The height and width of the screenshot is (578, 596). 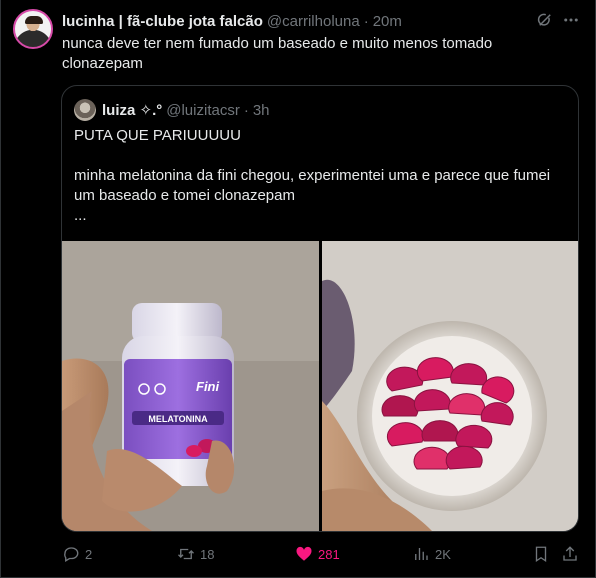 What do you see at coordinates (203, 110) in the screenshot?
I see `quoted-author-handle: @luizitacsr` at bounding box center [203, 110].